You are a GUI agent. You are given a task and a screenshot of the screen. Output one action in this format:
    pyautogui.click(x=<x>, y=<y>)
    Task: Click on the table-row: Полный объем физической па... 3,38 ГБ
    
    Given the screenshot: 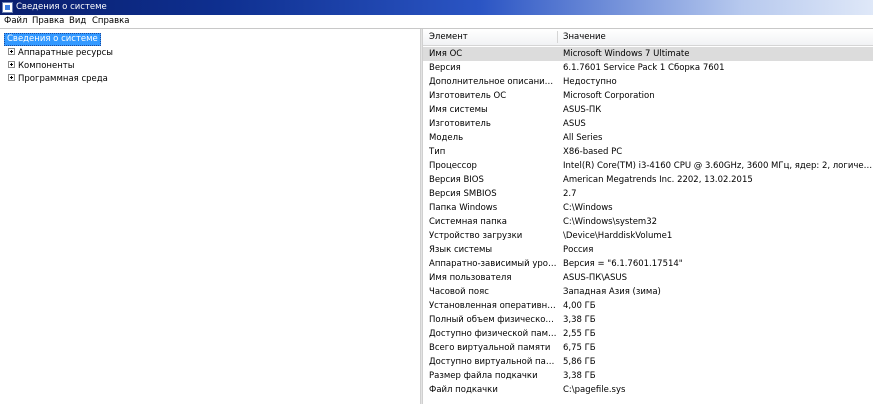 What is the action you would take?
    pyautogui.click(x=648, y=320)
    